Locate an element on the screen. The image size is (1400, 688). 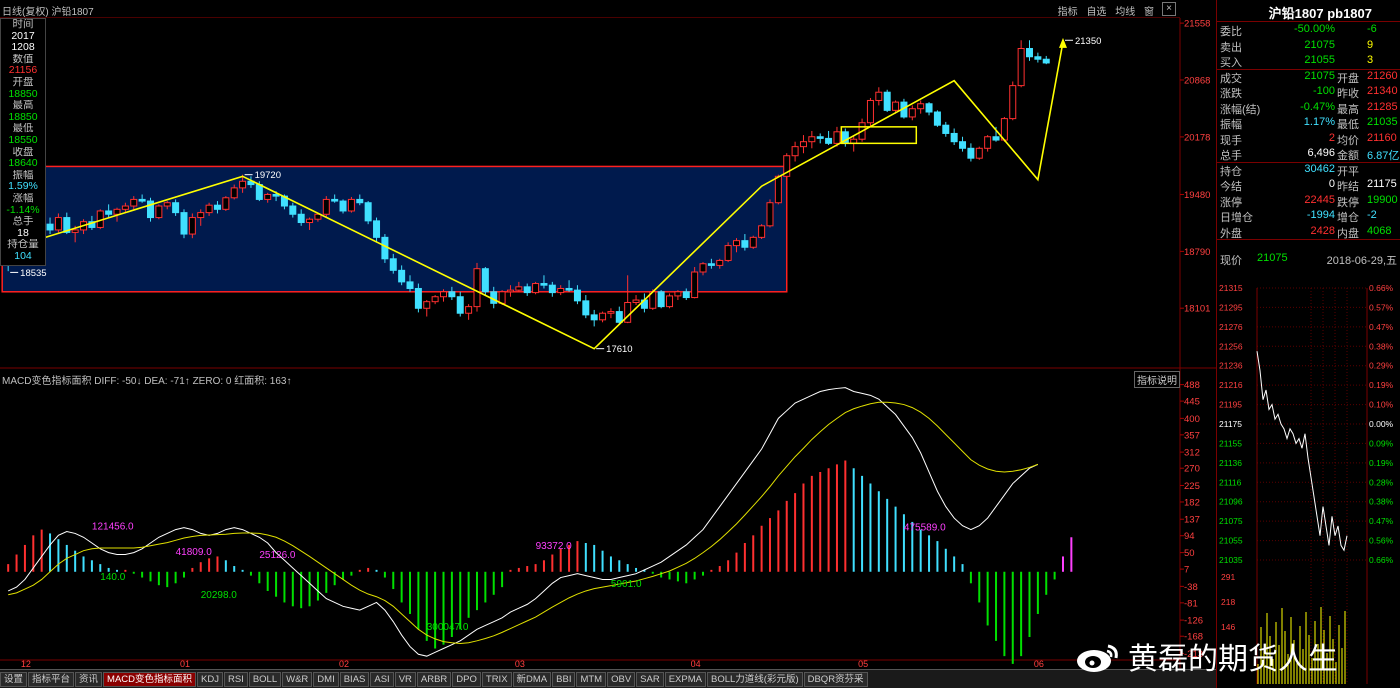
quote-row: 委比 -50.00% -6 is located at coordinates (1308, 30).